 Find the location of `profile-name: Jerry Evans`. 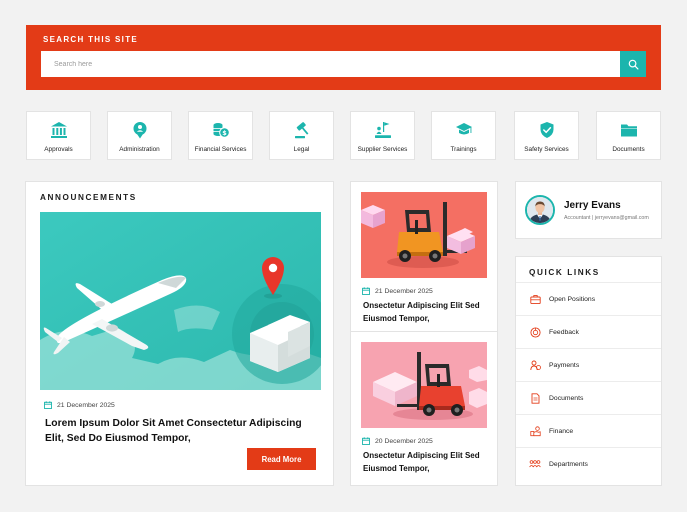

profile-name: Jerry Evans is located at coordinates (592, 205).